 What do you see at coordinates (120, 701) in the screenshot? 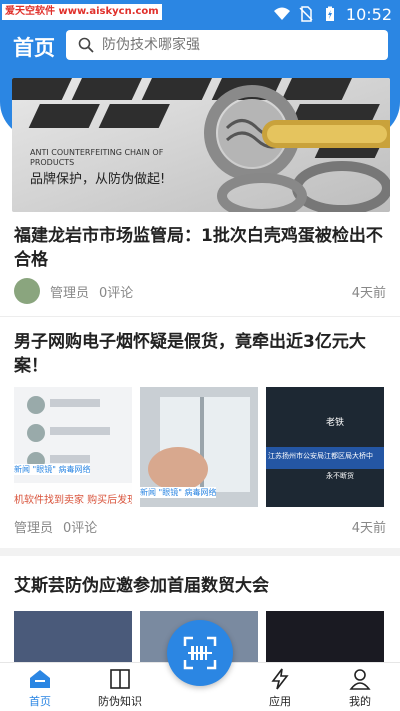
I see `tab-label: 防伪知识` at bounding box center [120, 701].